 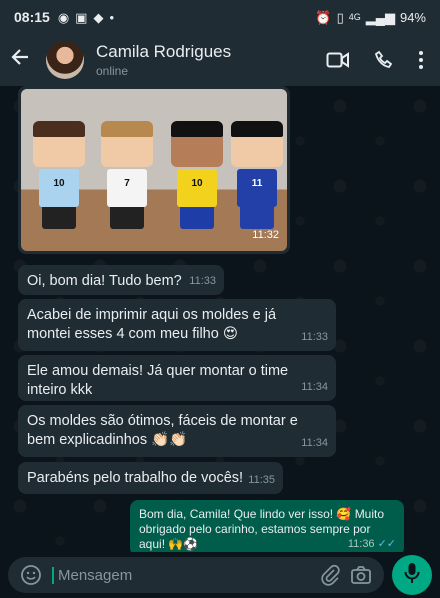 I want to click on read-ticks-icon: ✓✓, so click(x=386, y=544).